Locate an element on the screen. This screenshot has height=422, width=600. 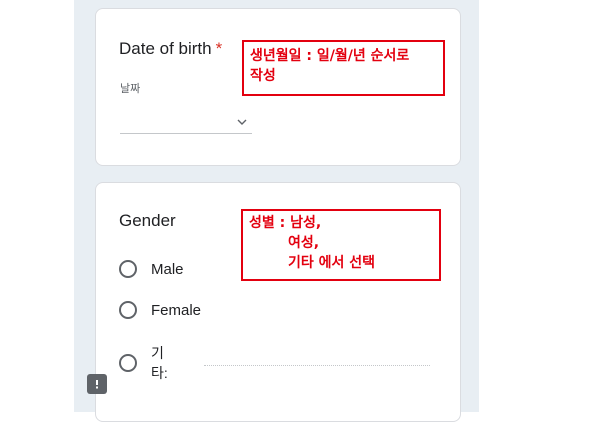
radio-option-male: Male is located at coordinates (151, 269).